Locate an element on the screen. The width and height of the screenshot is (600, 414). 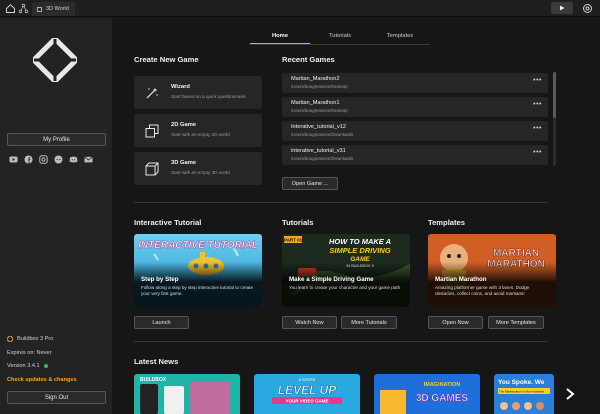
youtube-icon is located at coordinates (13, 159).